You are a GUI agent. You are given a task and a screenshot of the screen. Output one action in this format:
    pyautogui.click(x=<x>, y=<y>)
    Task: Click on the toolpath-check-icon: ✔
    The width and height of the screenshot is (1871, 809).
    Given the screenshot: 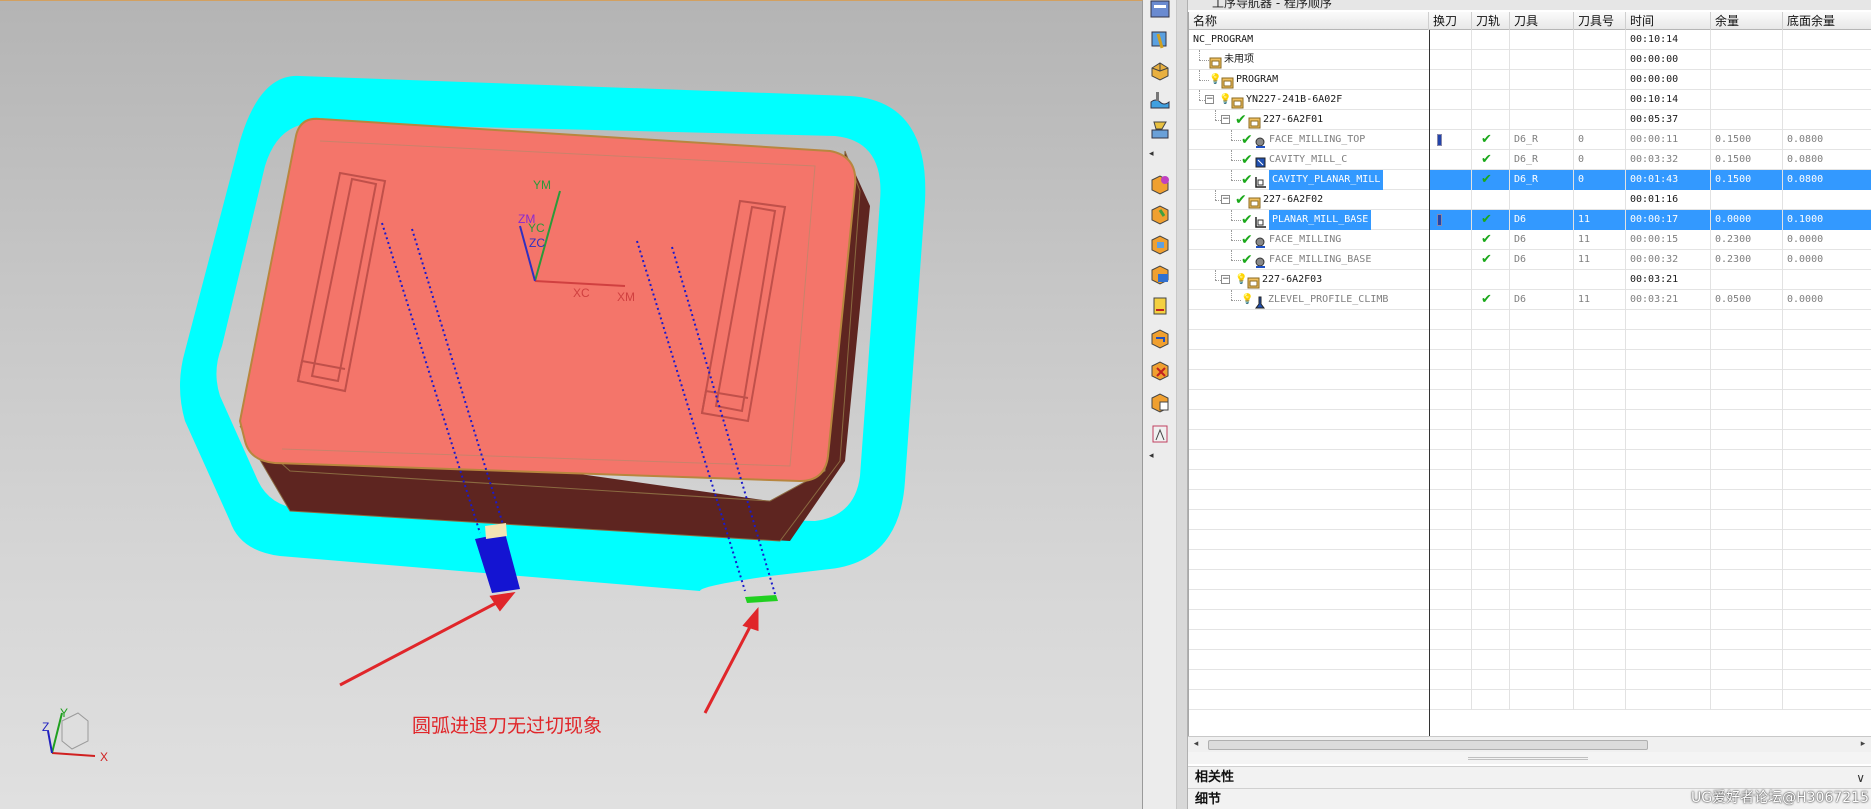 What is the action you would take?
    pyautogui.click(x=1486, y=219)
    